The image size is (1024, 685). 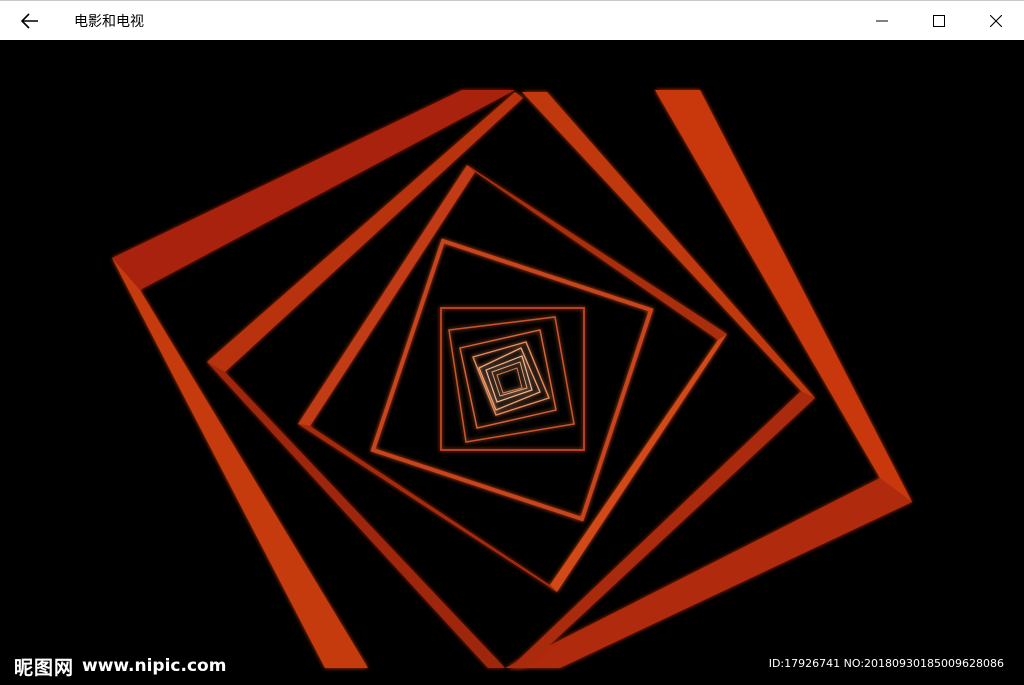 What do you see at coordinates (44, 667) in the screenshot?
I see `watermark-site-name: 昵图网` at bounding box center [44, 667].